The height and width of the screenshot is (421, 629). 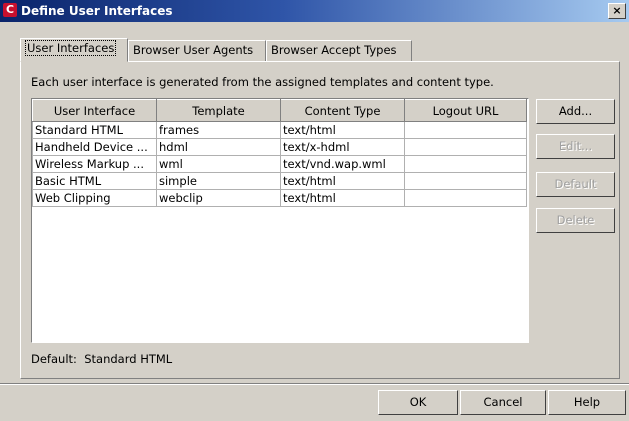 I want to click on cell-user-interface: Standard HTML, so click(x=94, y=130).